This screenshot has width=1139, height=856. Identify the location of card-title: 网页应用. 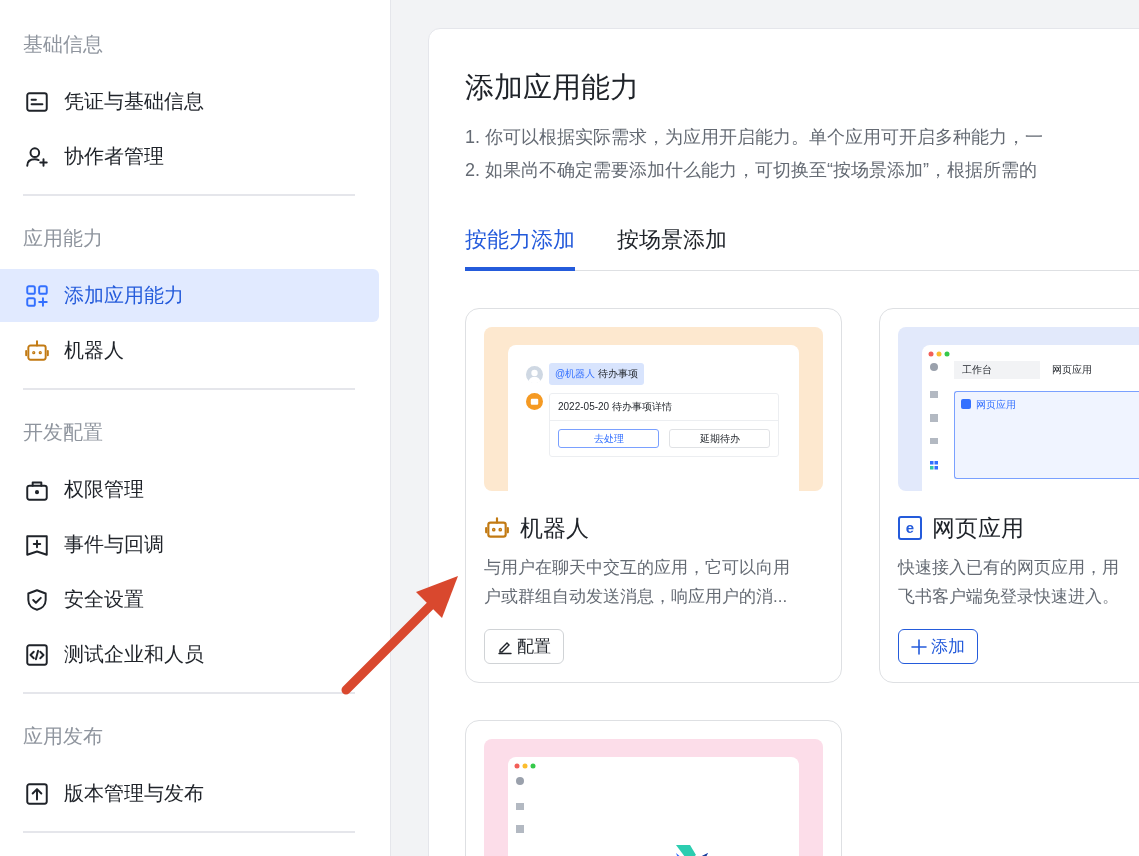
(978, 528).